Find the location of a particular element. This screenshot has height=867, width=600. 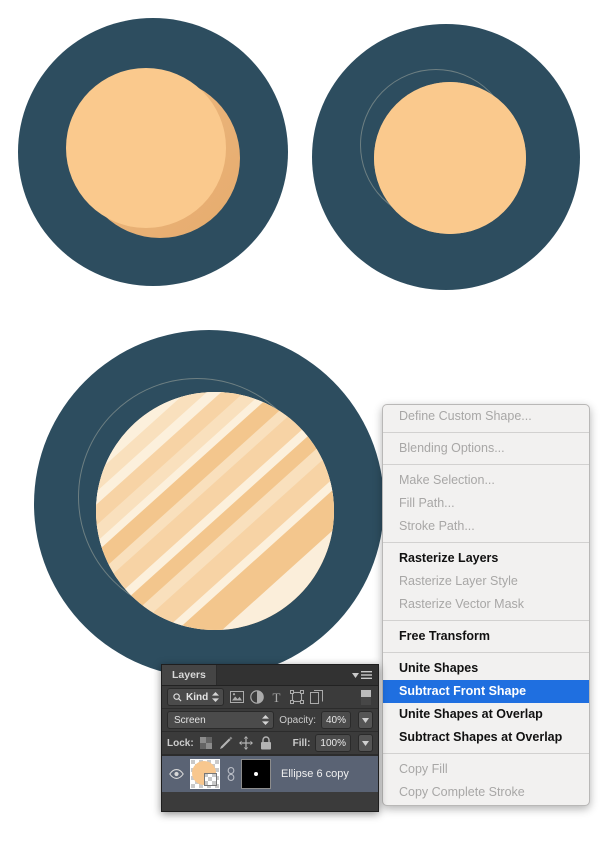

filter-kind-label: Kind is located at coordinates (197, 697).